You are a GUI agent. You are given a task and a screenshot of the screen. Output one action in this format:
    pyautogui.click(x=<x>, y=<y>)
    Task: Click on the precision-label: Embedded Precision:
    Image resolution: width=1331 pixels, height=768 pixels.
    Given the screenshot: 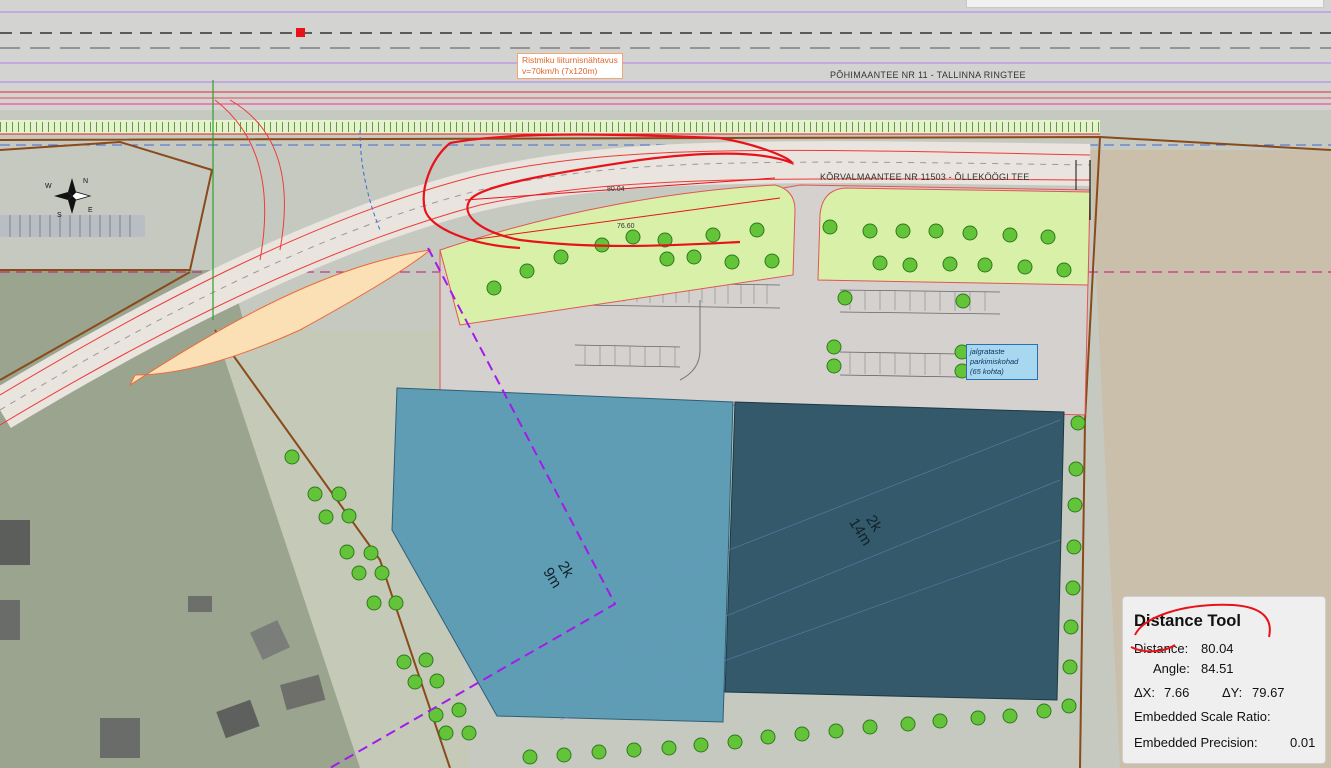 What is the action you would take?
    pyautogui.click(x=1196, y=742)
    